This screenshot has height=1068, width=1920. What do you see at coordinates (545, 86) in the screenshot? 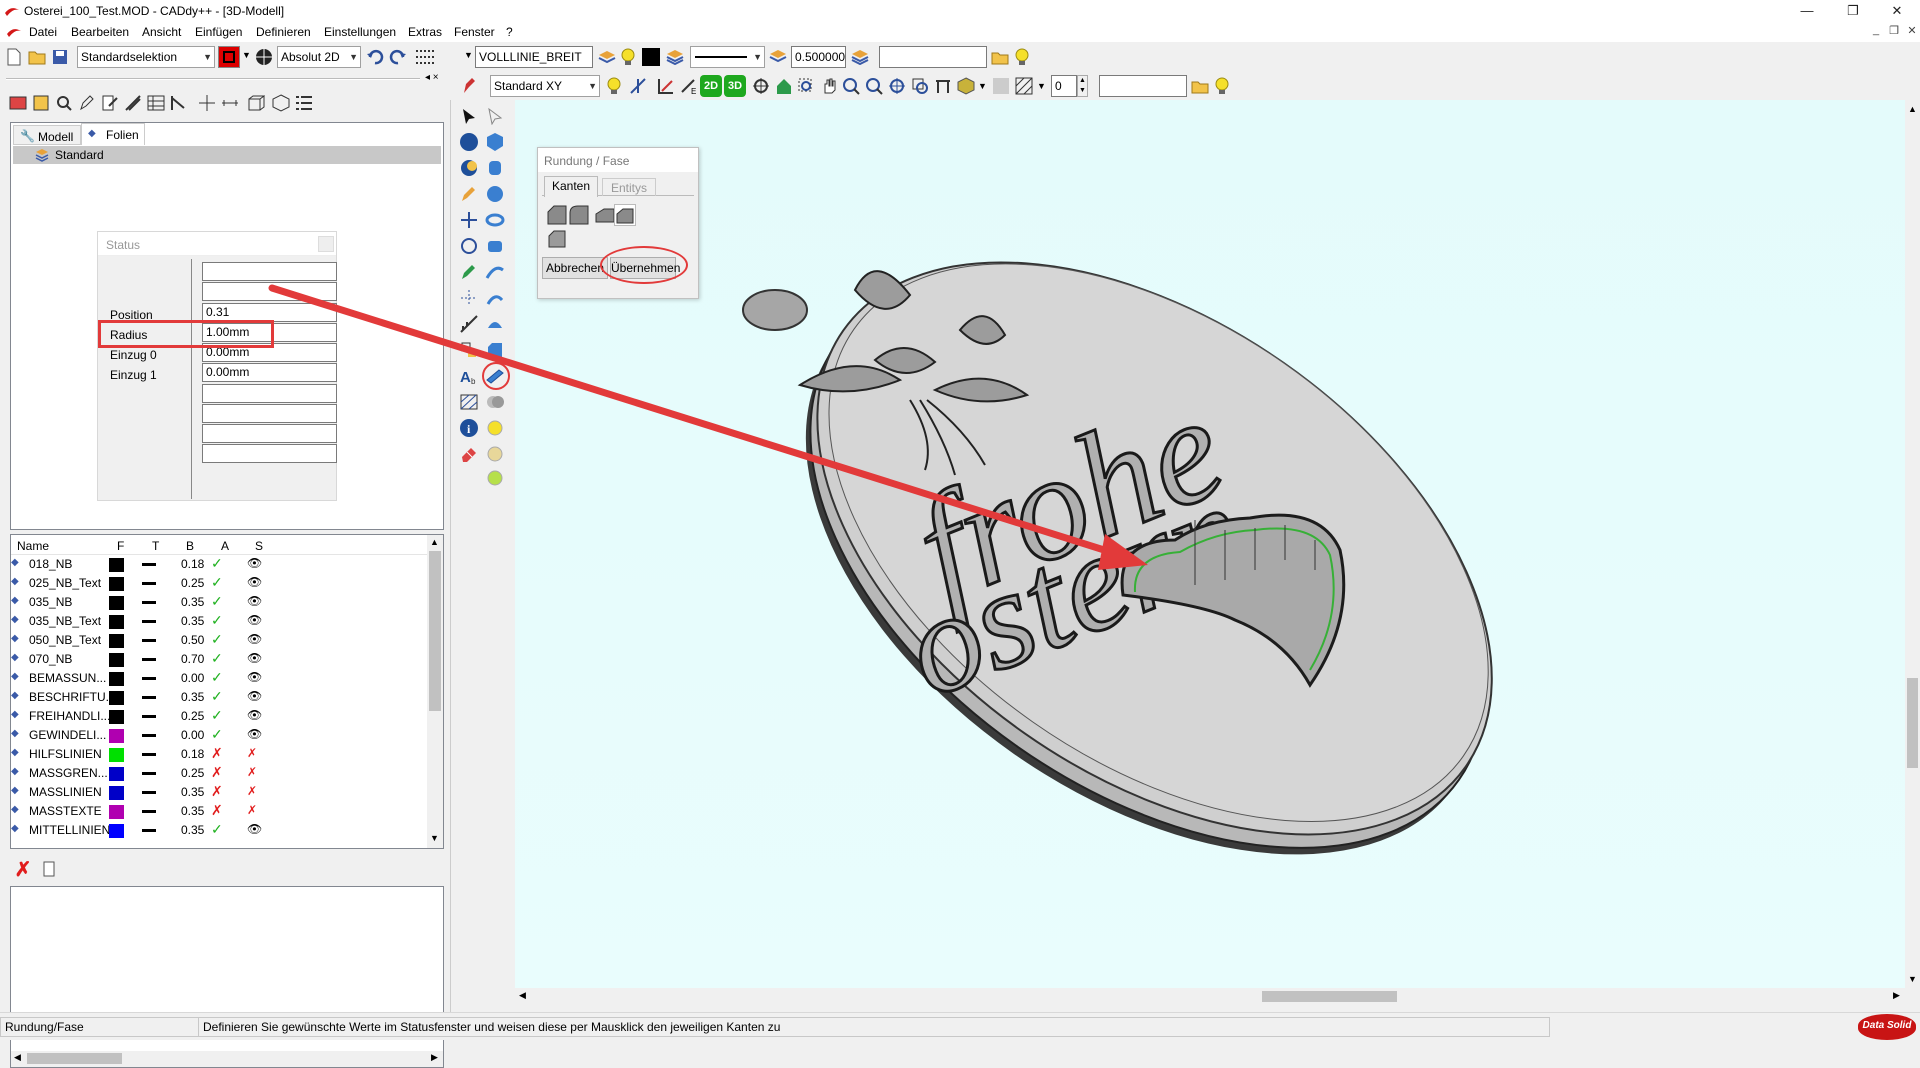
I see `view-select: Standard XY ▼` at bounding box center [545, 86].